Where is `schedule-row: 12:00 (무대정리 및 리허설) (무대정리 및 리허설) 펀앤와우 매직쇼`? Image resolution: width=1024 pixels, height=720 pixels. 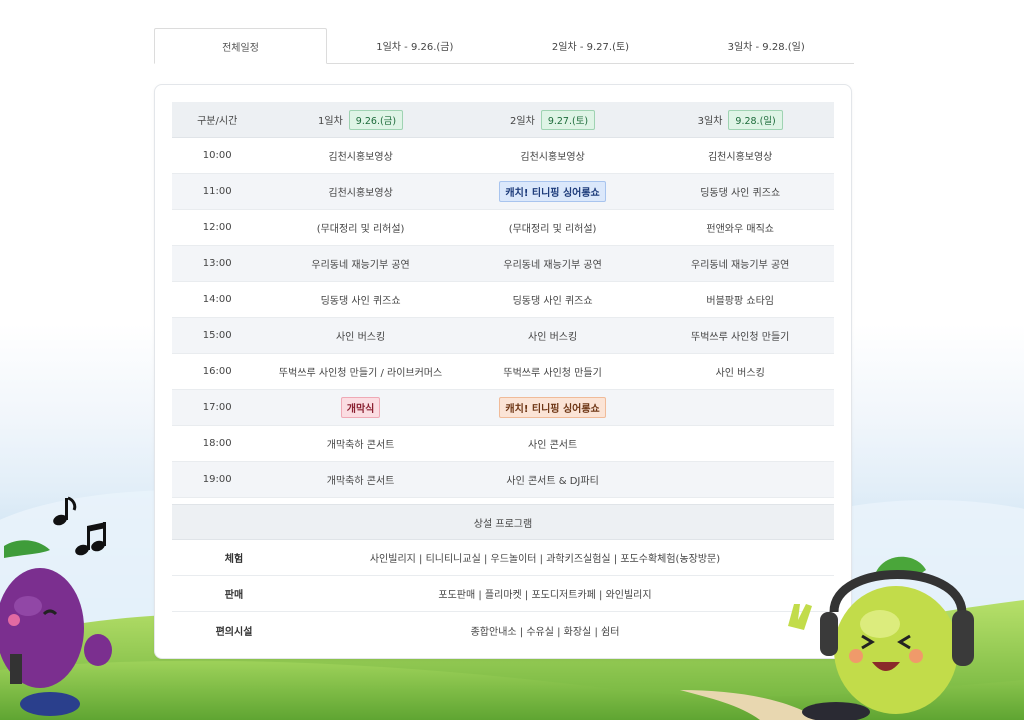 schedule-row: 12:00 (무대정리 및 리허설) (무대정리 및 리허설) 펀앤와우 매직쇼 is located at coordinates (503, 228).